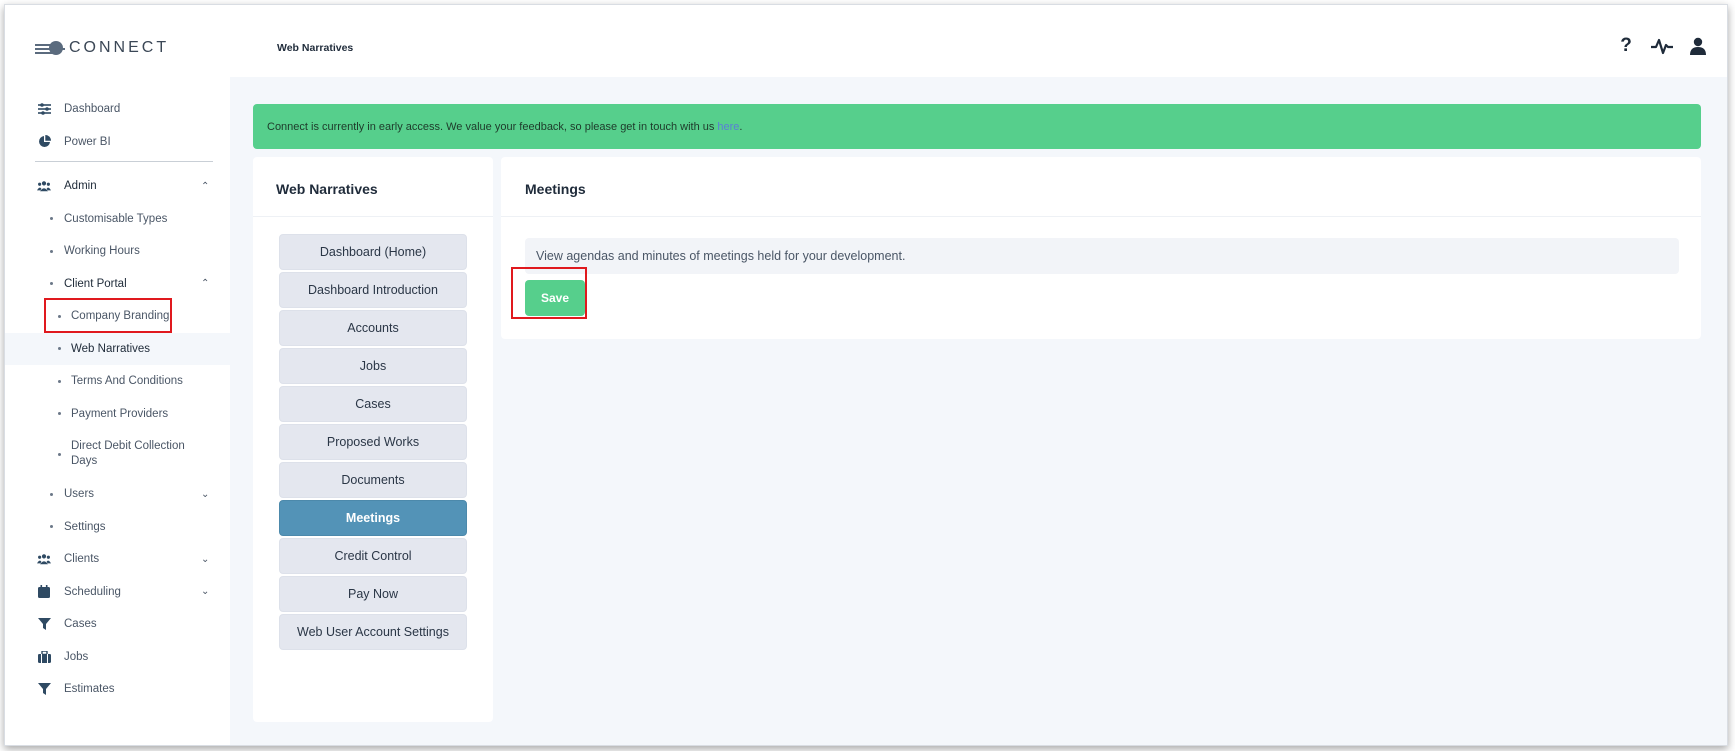 The image size is (1735, 751). I want to click on sidebar-item-label: Jobs, so click(76, 656).